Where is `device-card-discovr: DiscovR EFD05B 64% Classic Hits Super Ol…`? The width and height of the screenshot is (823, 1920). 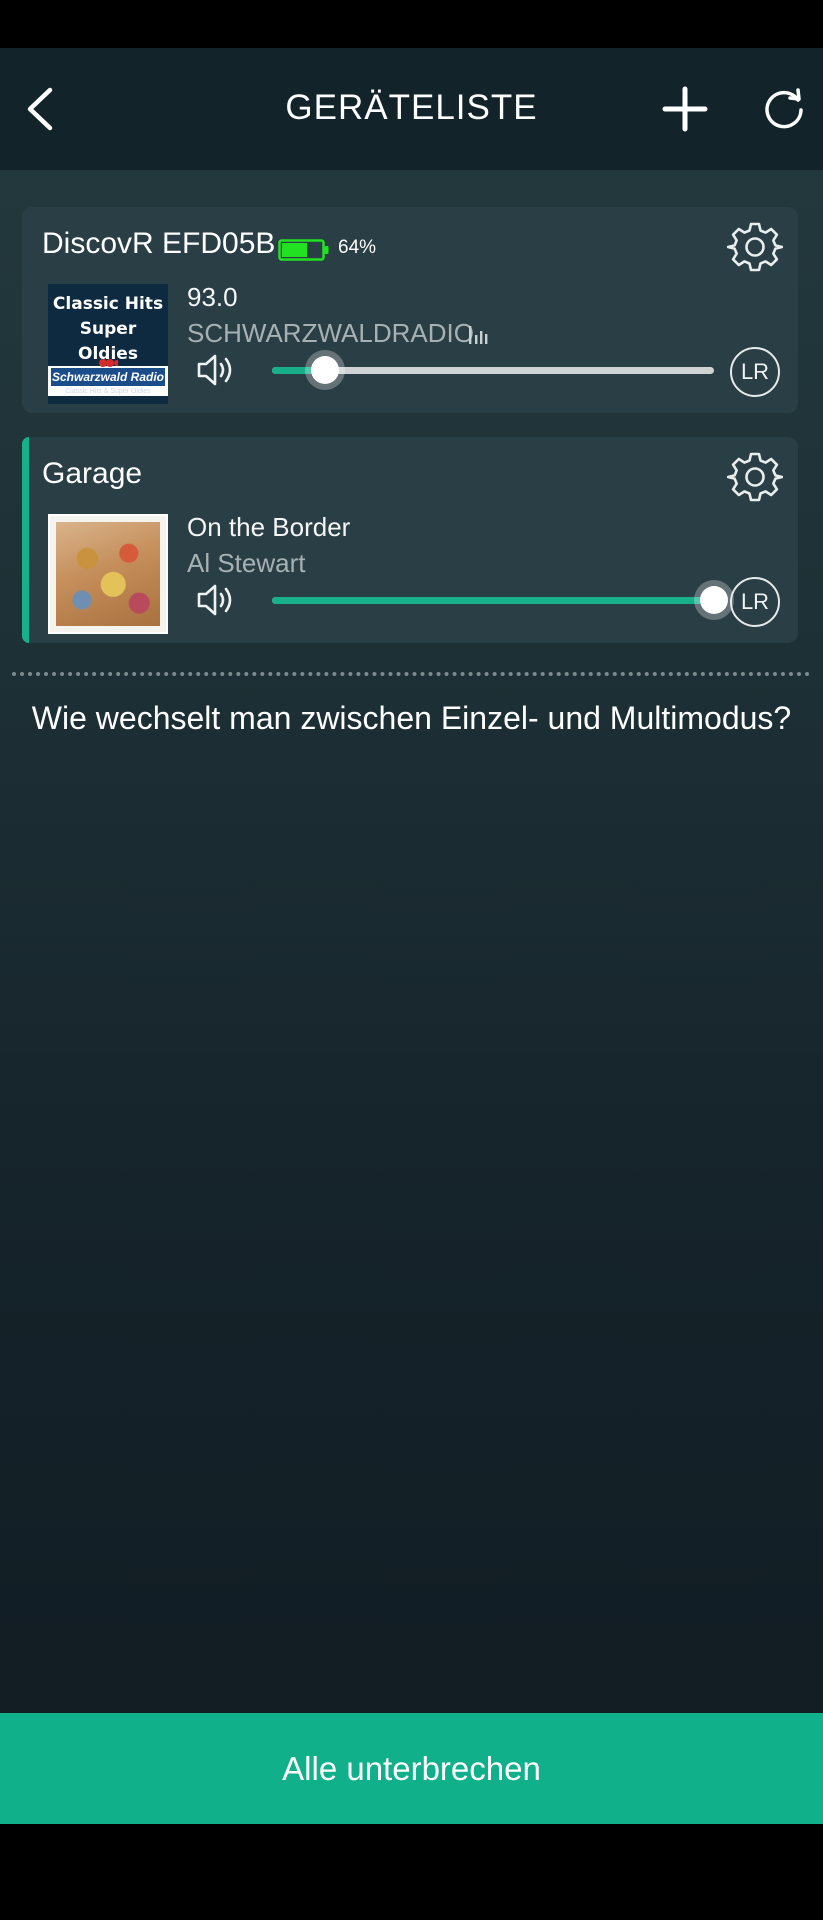
device-card-discovr: DiscovR EFD05B 64% Classic Hits Super Ol… is located at coordinates (410, 310).